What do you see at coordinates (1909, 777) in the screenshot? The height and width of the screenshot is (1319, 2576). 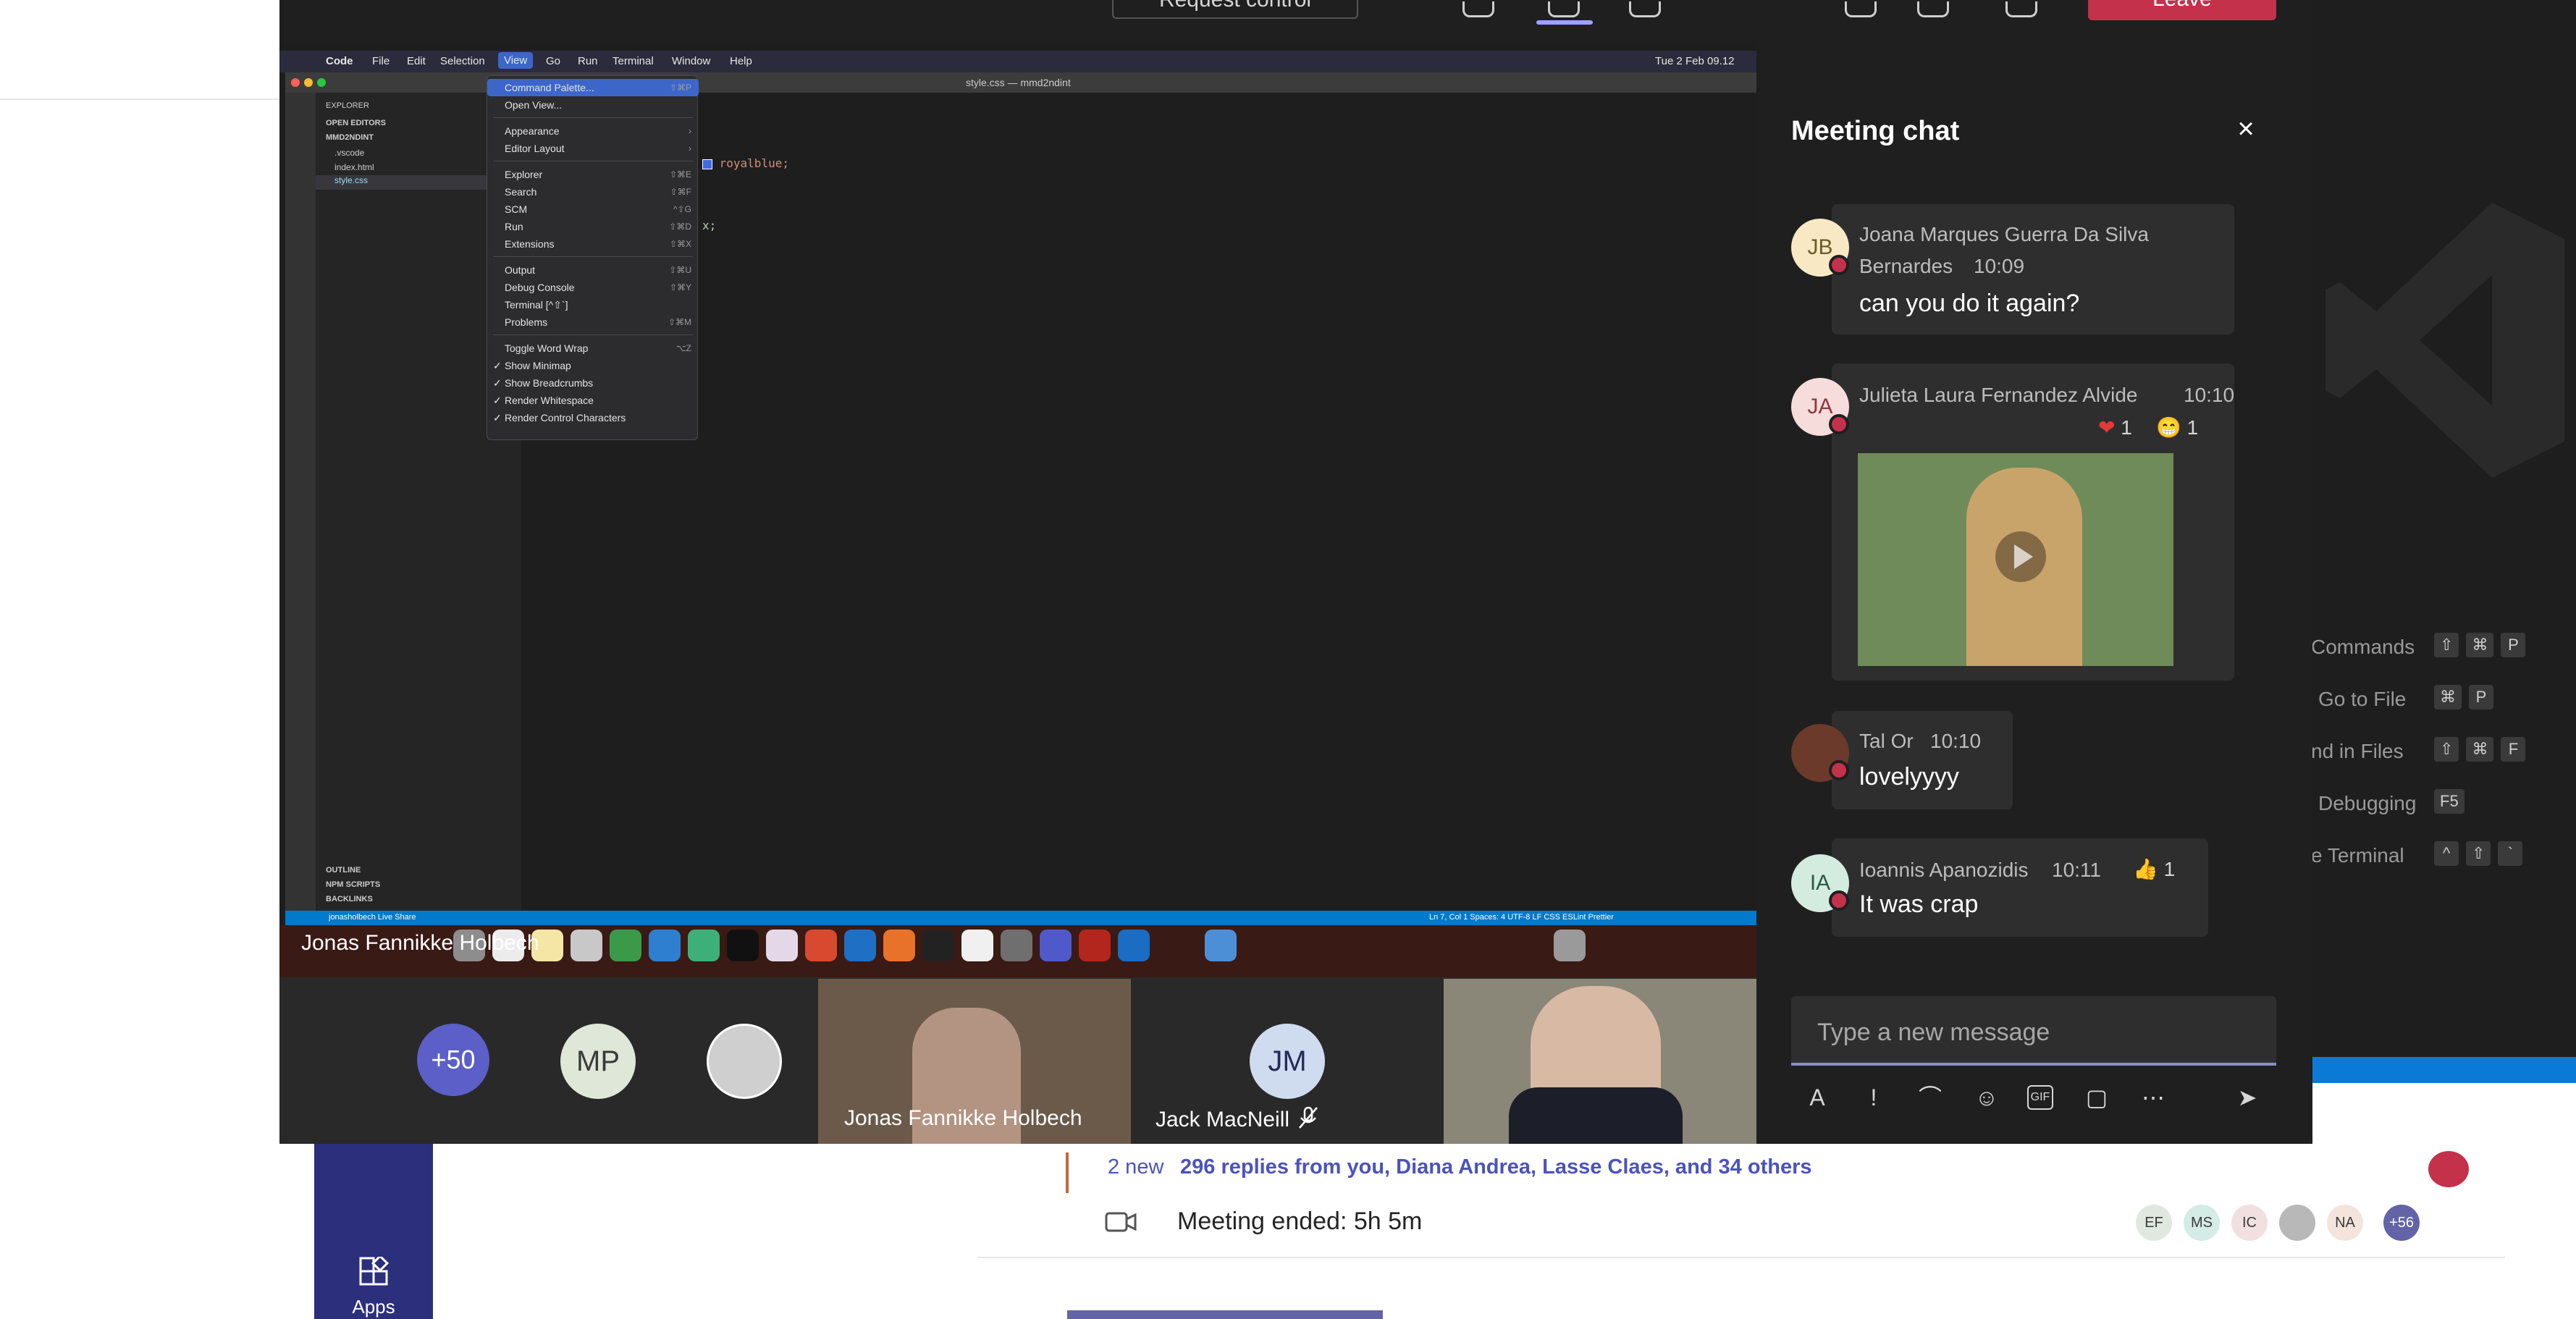 I see `message-text: lovelyyyy` at bounding box center [1909, 777].